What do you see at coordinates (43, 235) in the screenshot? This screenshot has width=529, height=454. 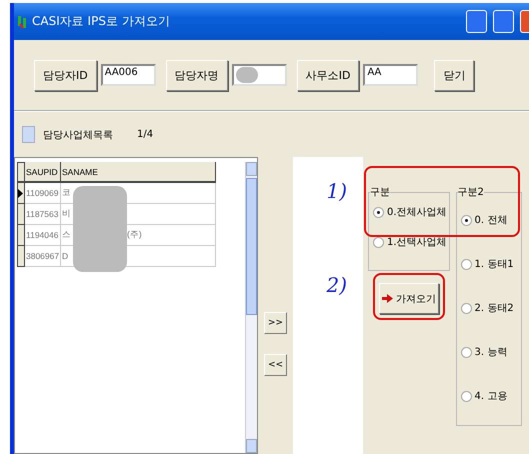 I see `table-cell: 1194046` at bounding box center [43, 235].